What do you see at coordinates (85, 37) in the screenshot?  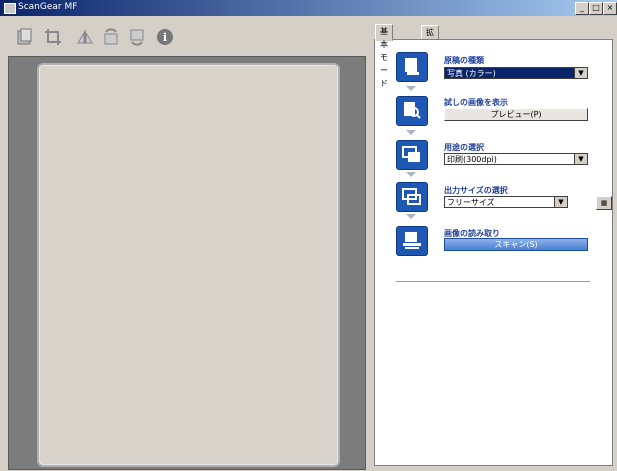 I see `mirror-icon` at bounding box center [85, 37].